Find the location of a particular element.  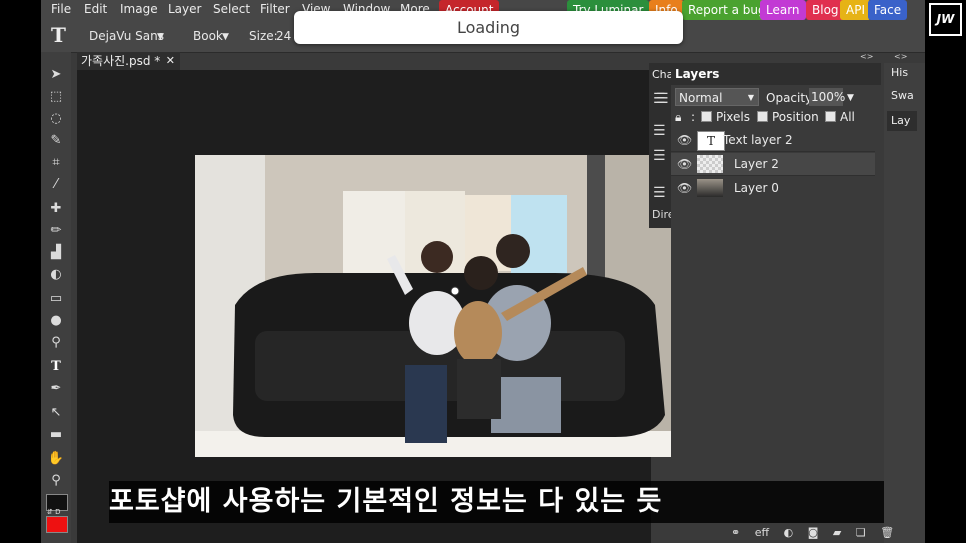

text-layer-thumbnail: T is located at coordinates (711, 141).